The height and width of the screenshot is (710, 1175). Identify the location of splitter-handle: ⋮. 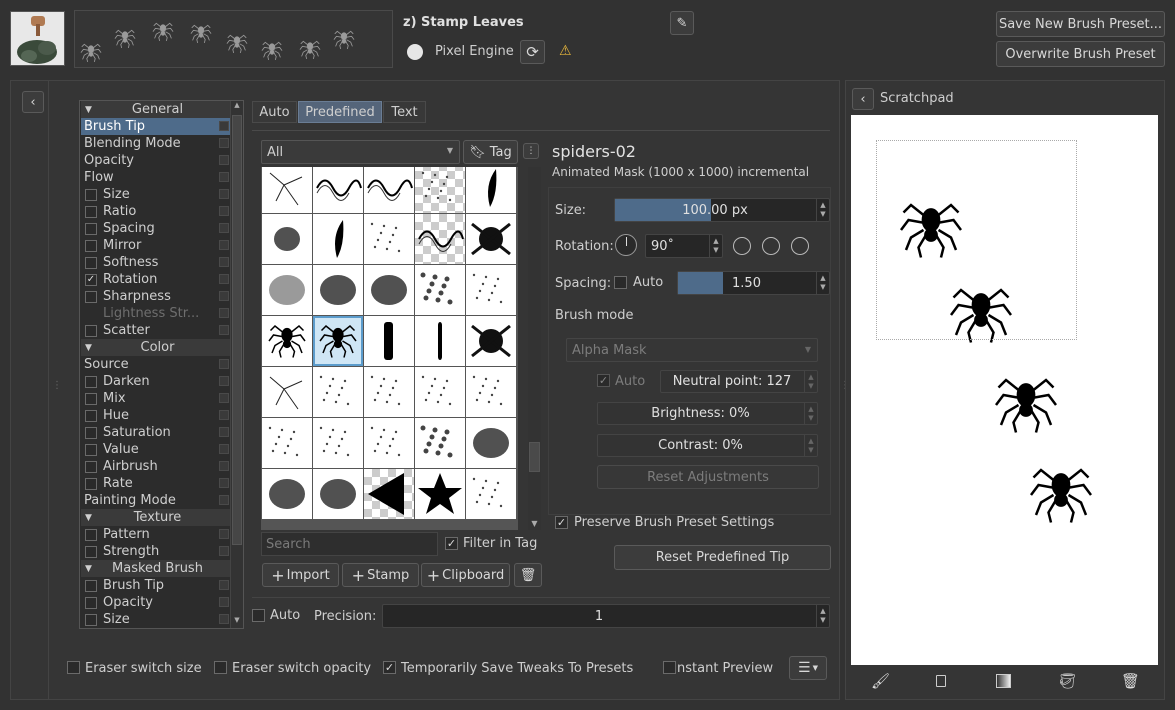
(57, 385).